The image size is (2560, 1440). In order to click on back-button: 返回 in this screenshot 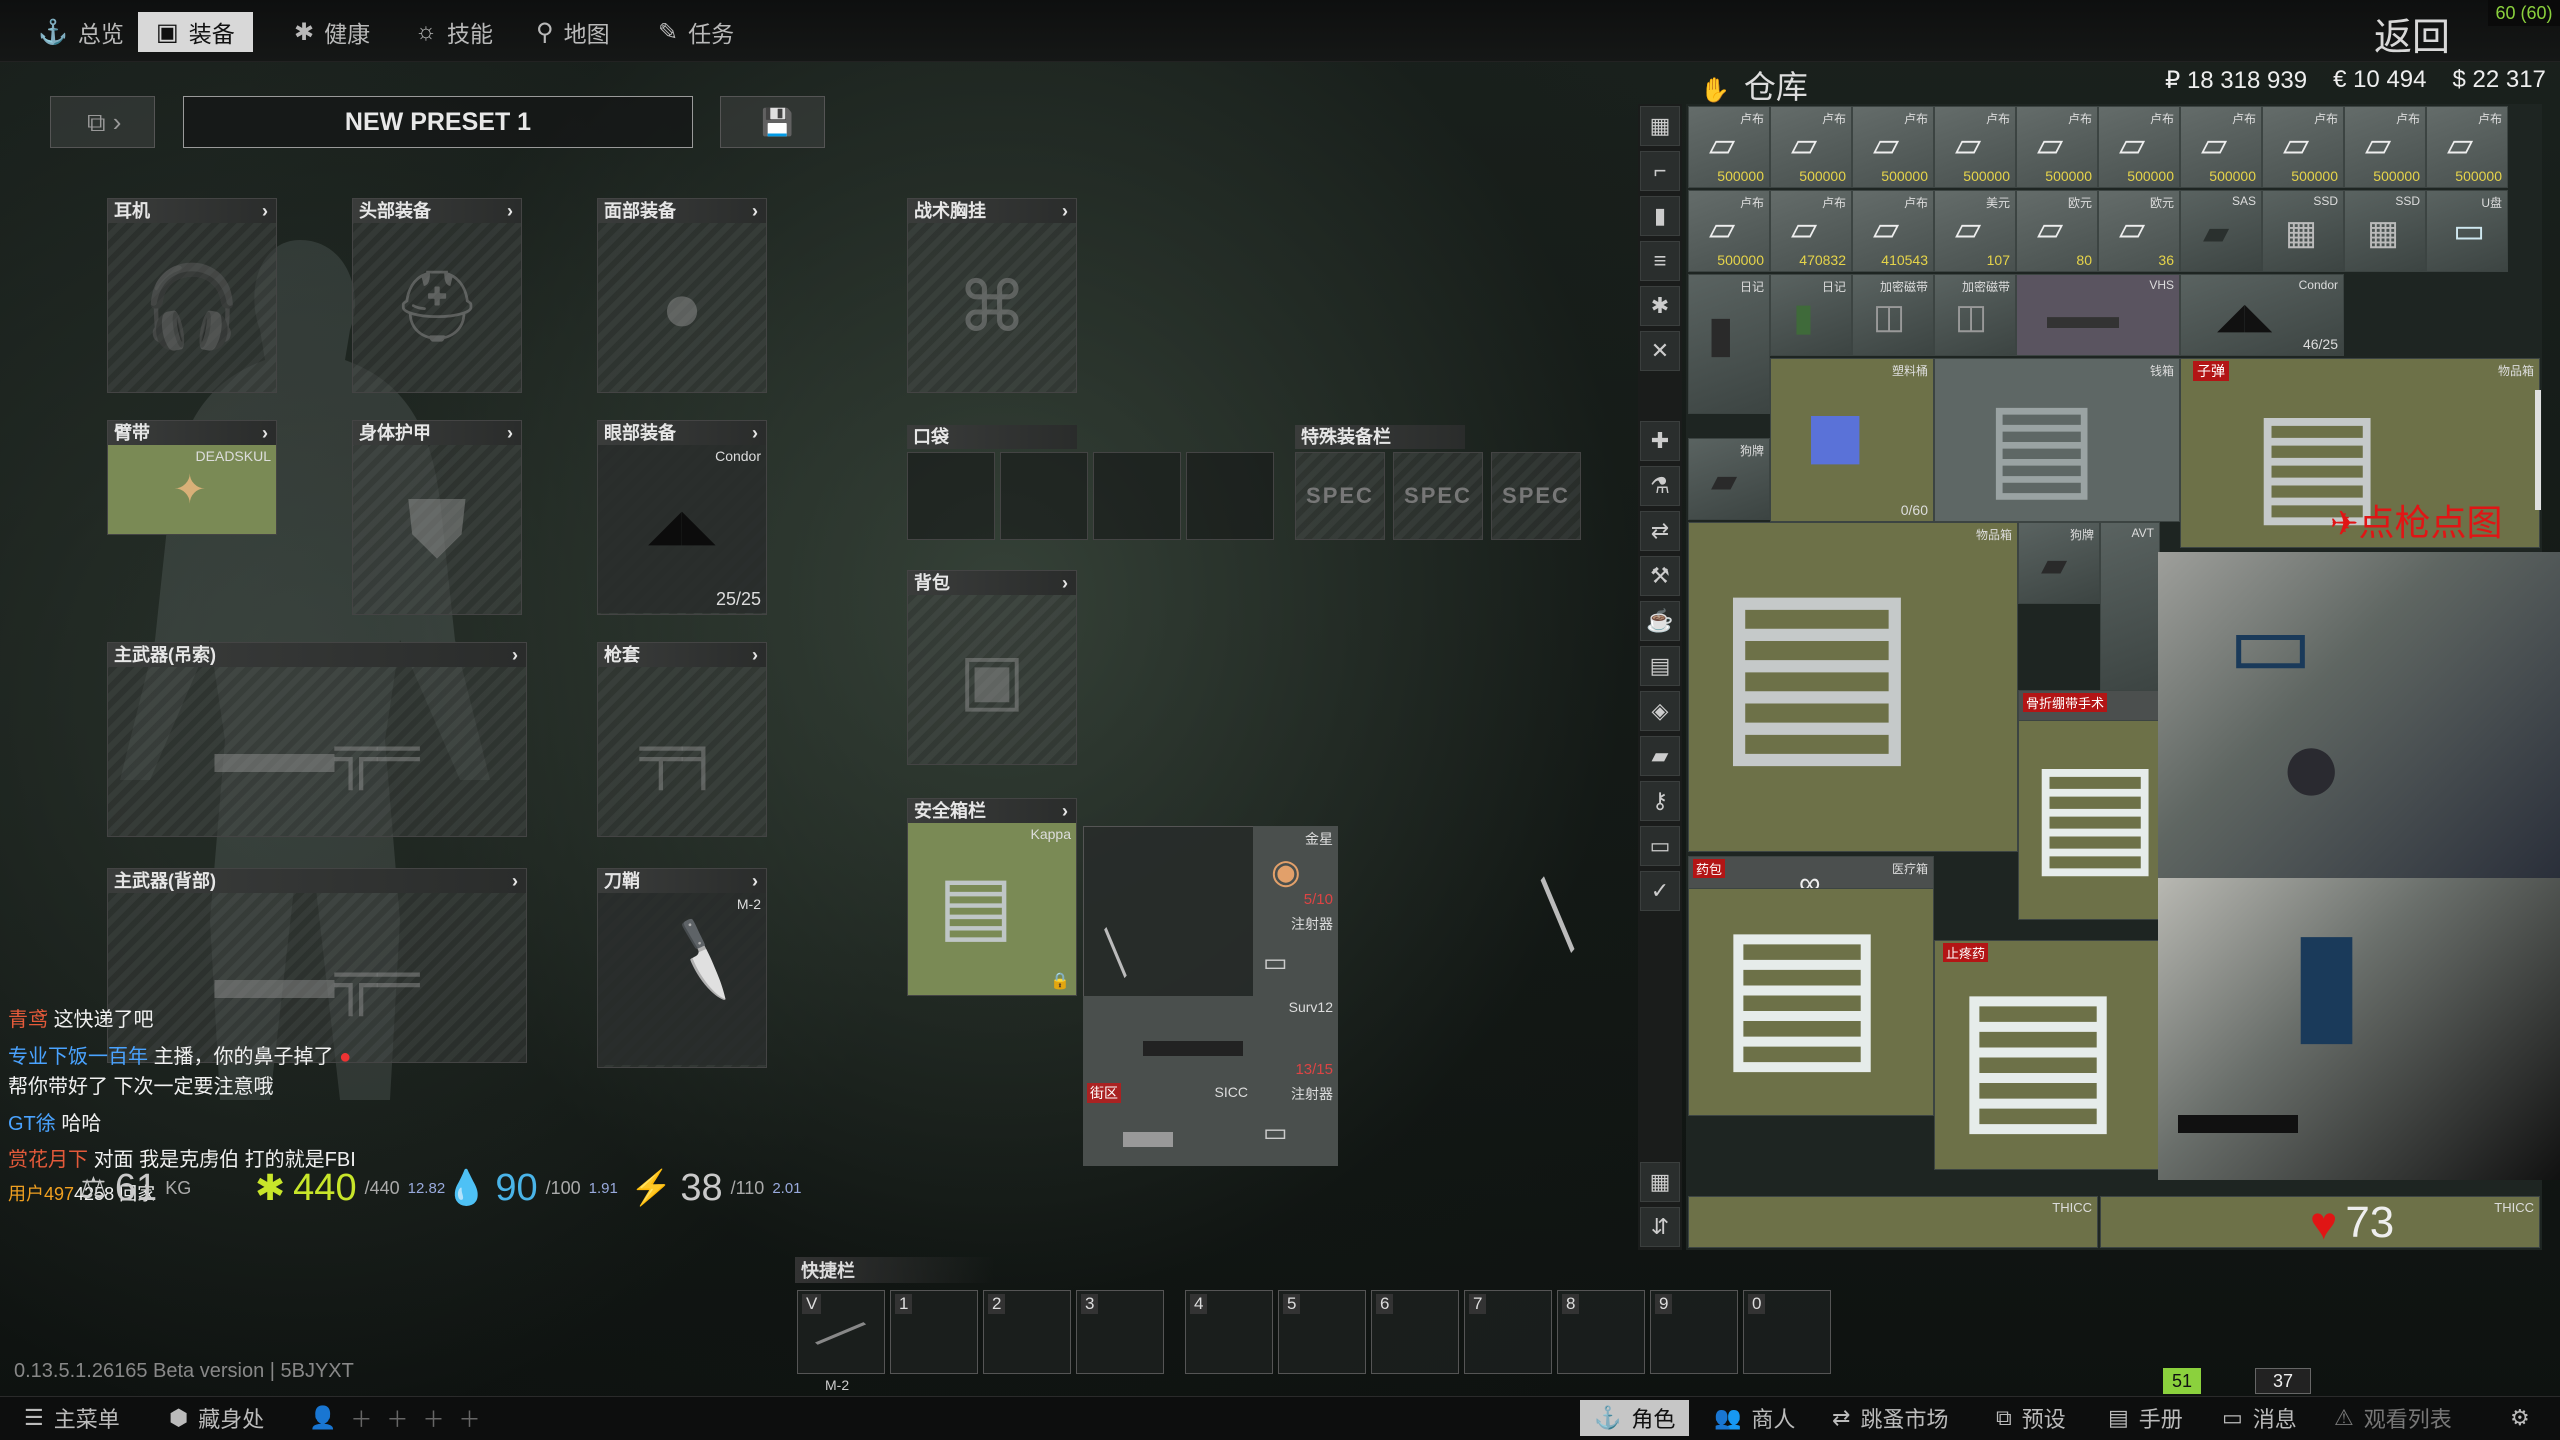, I will do `click(2412, 33)`.